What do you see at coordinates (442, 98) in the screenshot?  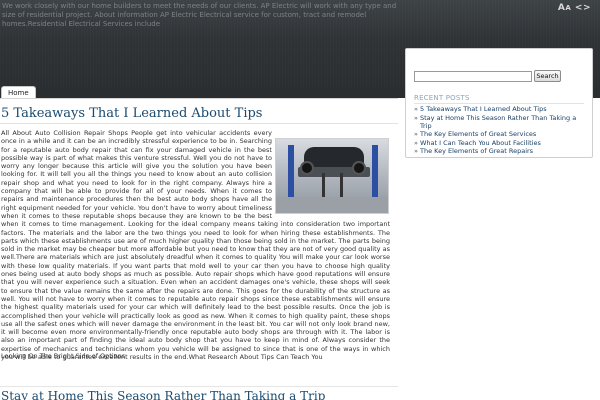 I see `recent-posts-heading: RECENT POSTS` at bounding box center [442, 98].